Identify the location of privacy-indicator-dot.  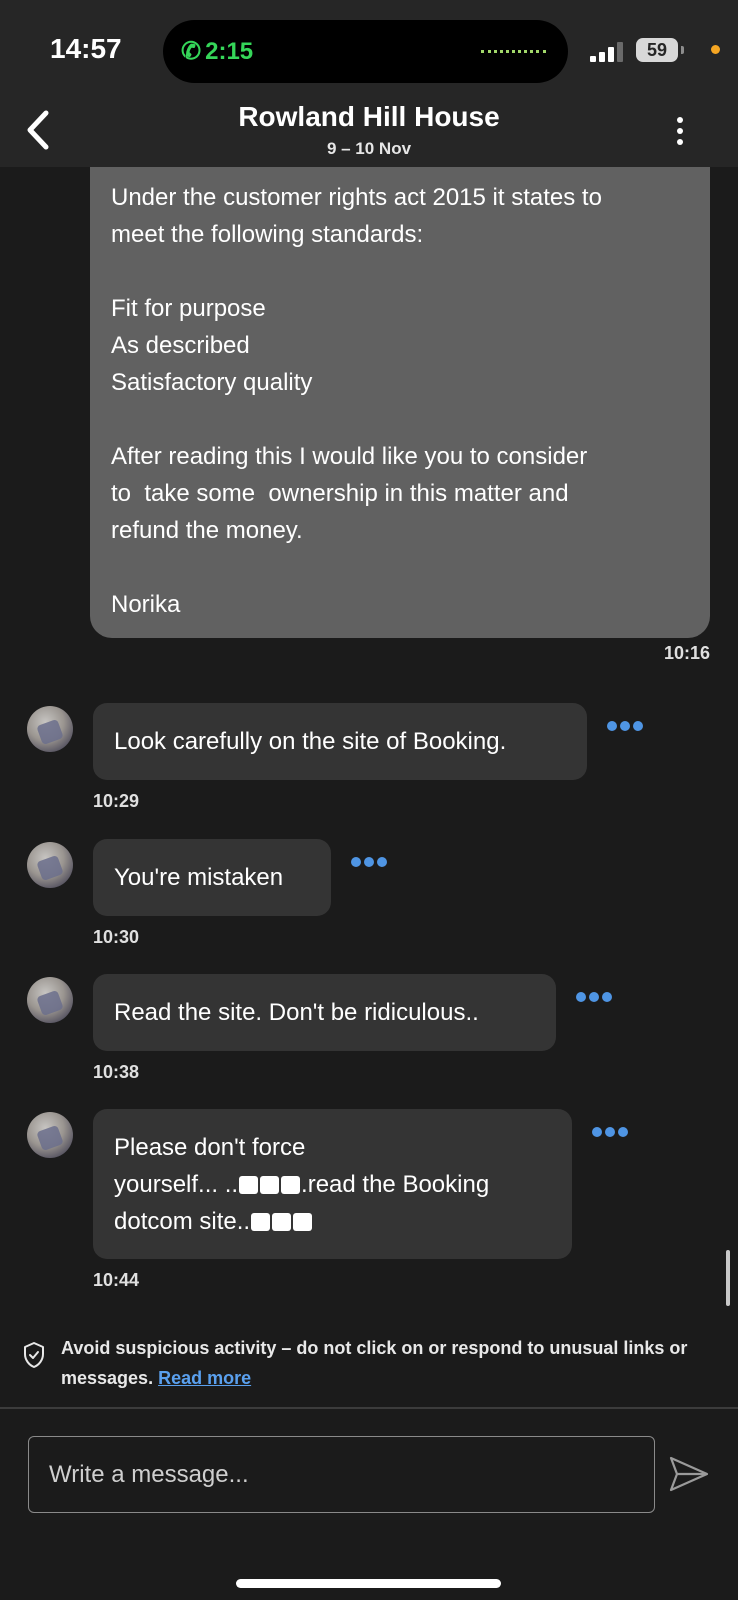
(715, 49).